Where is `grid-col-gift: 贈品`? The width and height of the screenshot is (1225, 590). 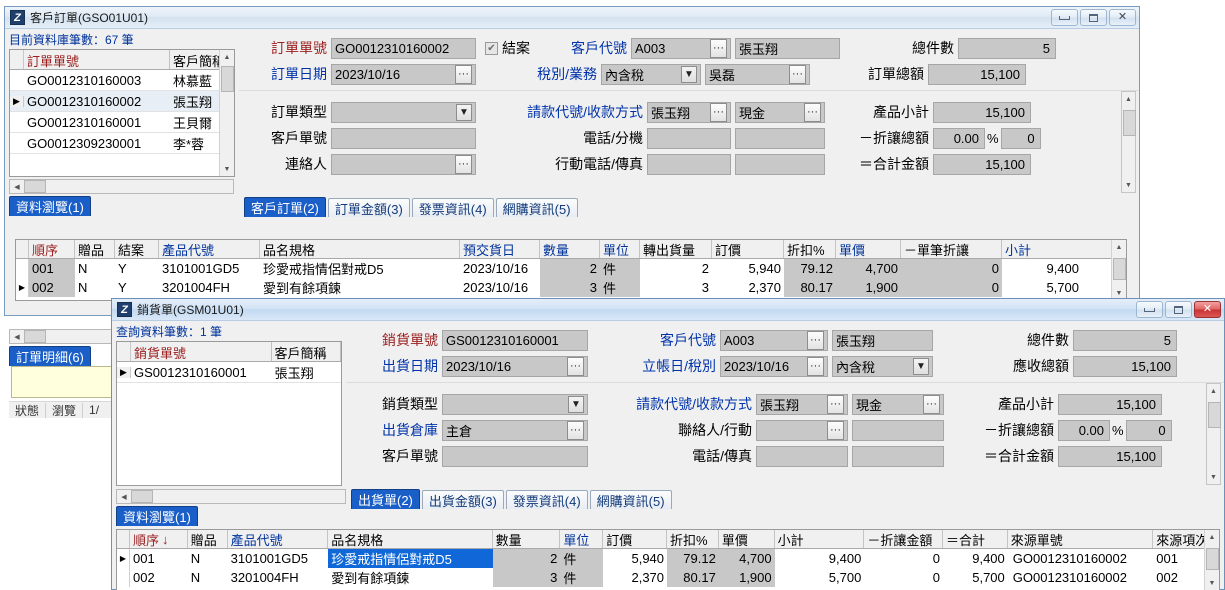
grid-col-gift: 贈品 is located at coordinates (95, 249).